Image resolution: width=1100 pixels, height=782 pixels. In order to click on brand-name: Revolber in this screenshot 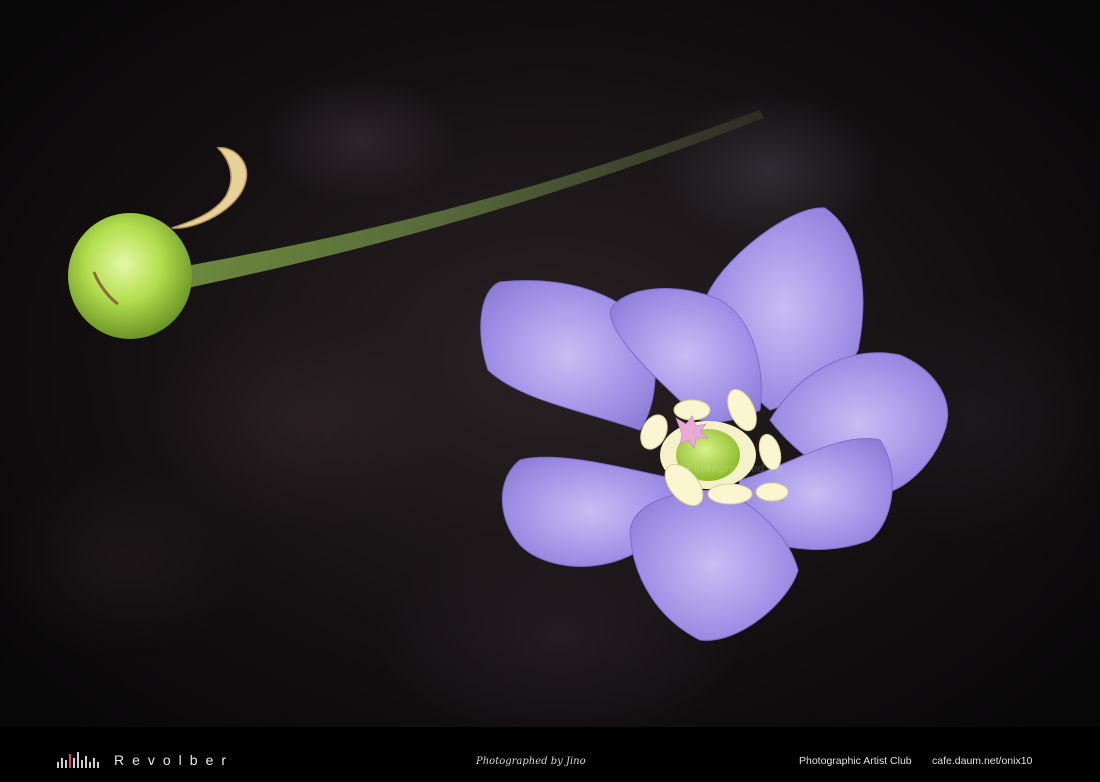, I will do `click(174, 760)`.